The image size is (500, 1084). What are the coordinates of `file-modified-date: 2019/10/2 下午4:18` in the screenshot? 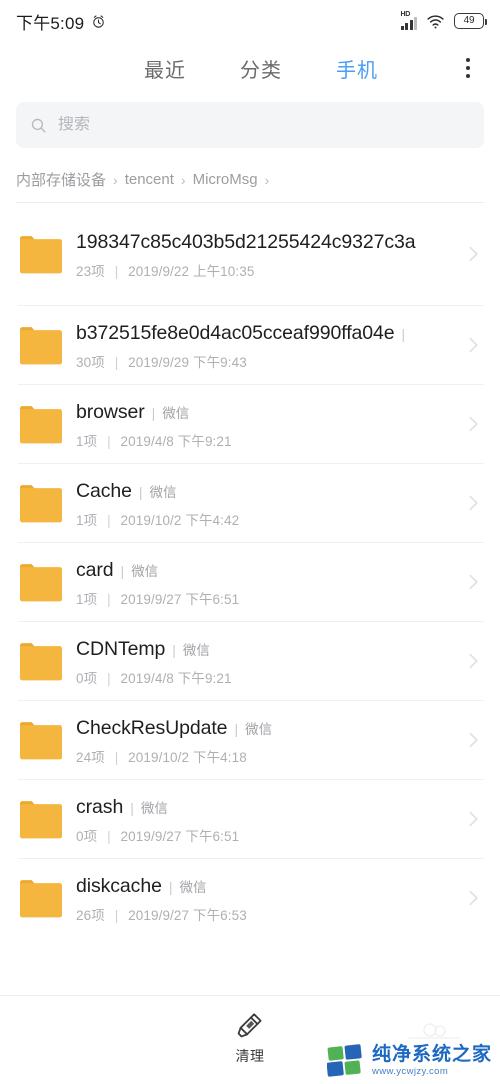 It's located at (187, 757).